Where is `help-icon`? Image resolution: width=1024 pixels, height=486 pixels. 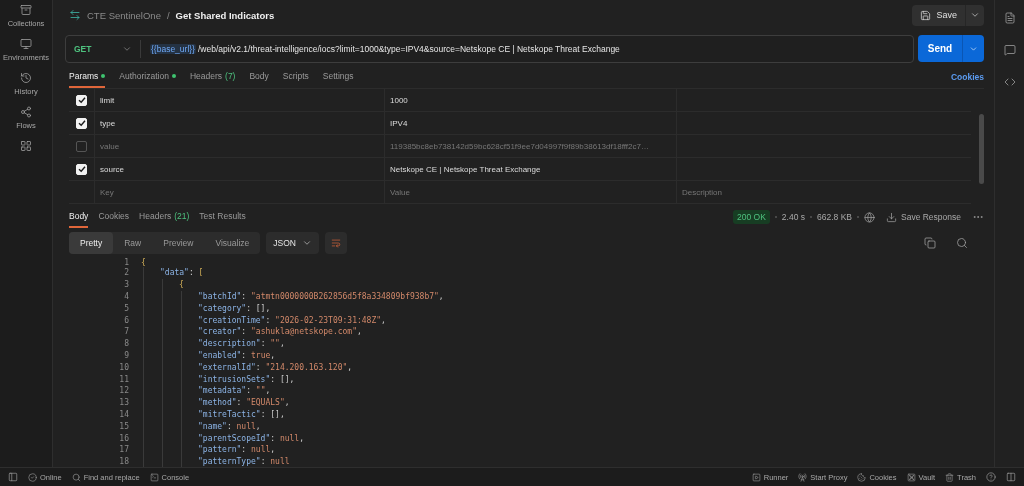 help-icon is located at coordinates (991, 477).